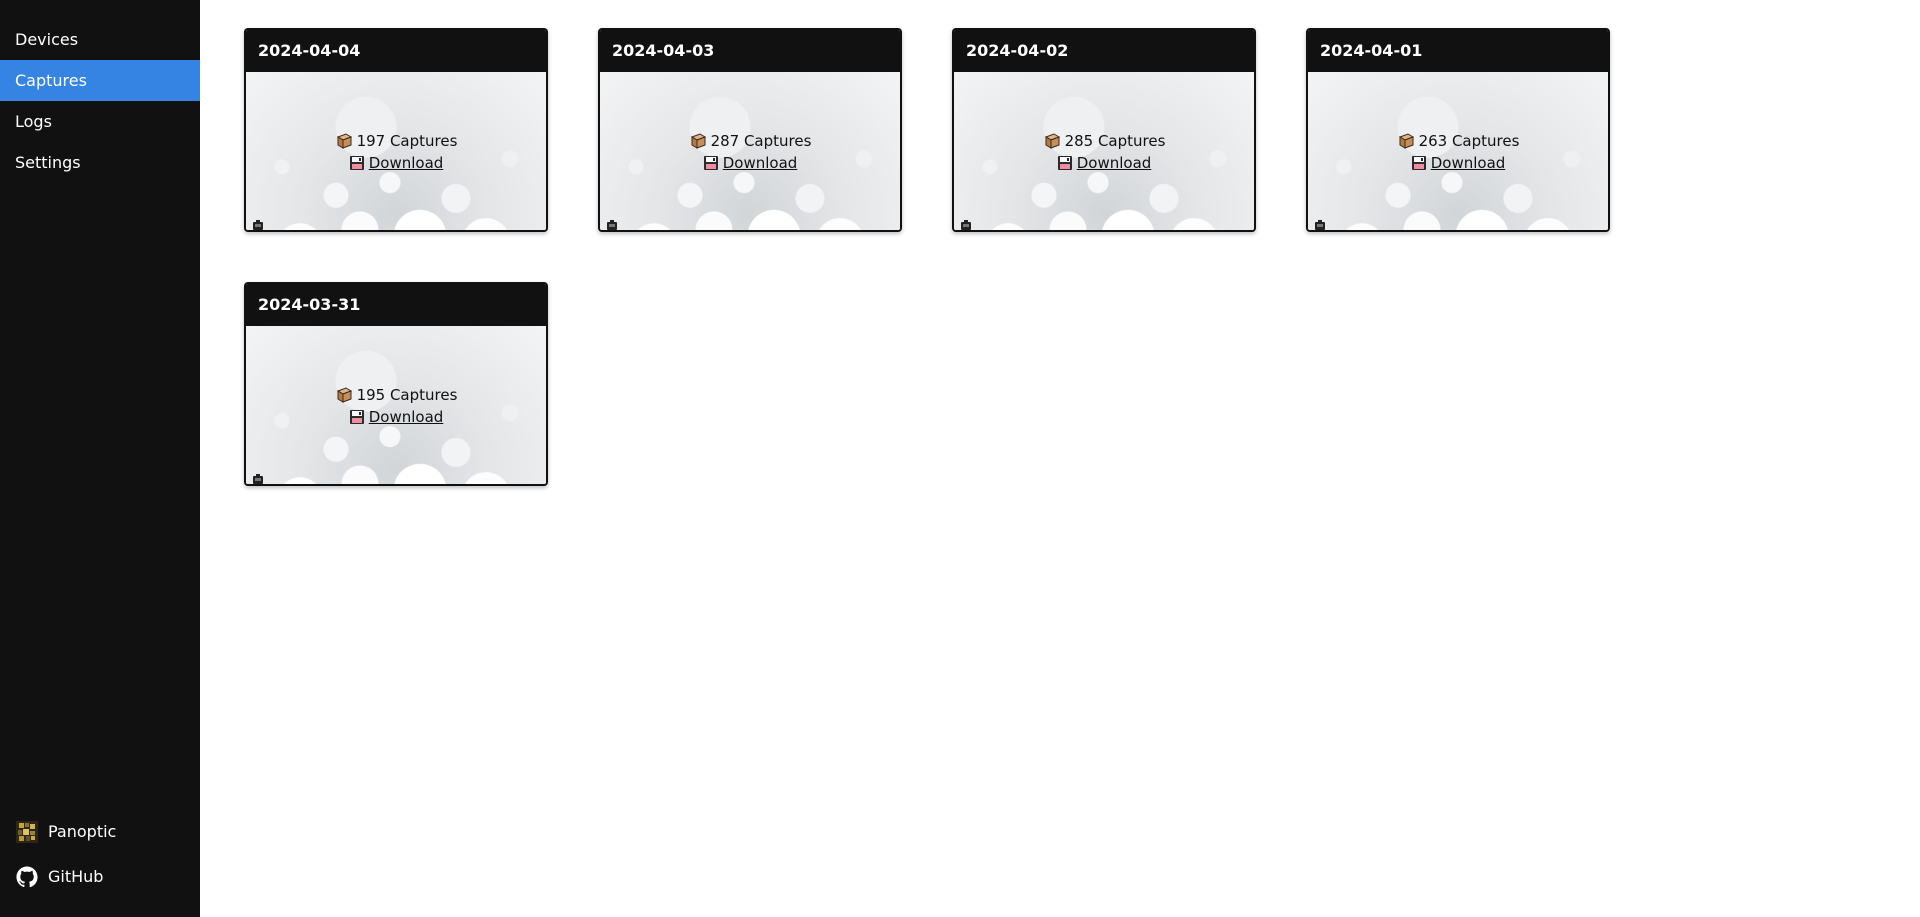 Image resolution: width=1920 pixels, height=917 pixels. I want to click on capture-thumbnail: 287 Captures Download, so click(750, 151).